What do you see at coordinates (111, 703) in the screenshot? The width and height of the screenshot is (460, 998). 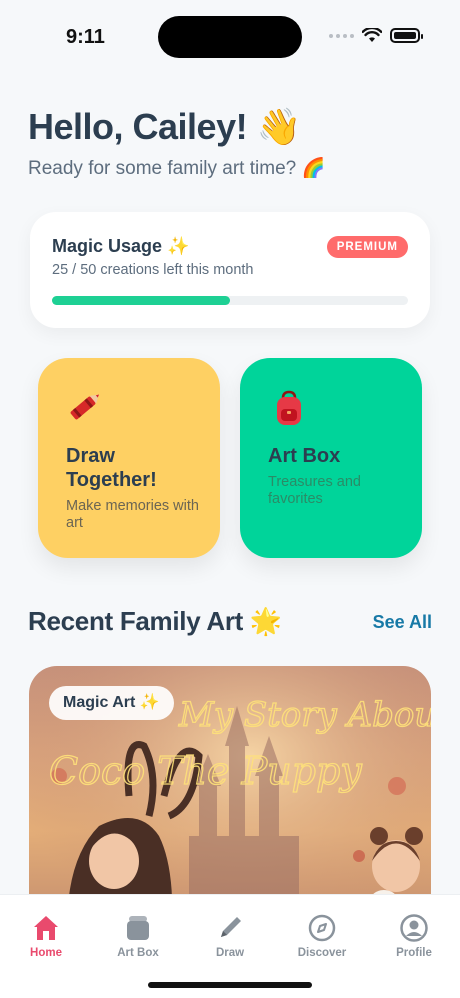 I see `magic-art-badge: Magic Art ✨` at bounding box center [111, 703].